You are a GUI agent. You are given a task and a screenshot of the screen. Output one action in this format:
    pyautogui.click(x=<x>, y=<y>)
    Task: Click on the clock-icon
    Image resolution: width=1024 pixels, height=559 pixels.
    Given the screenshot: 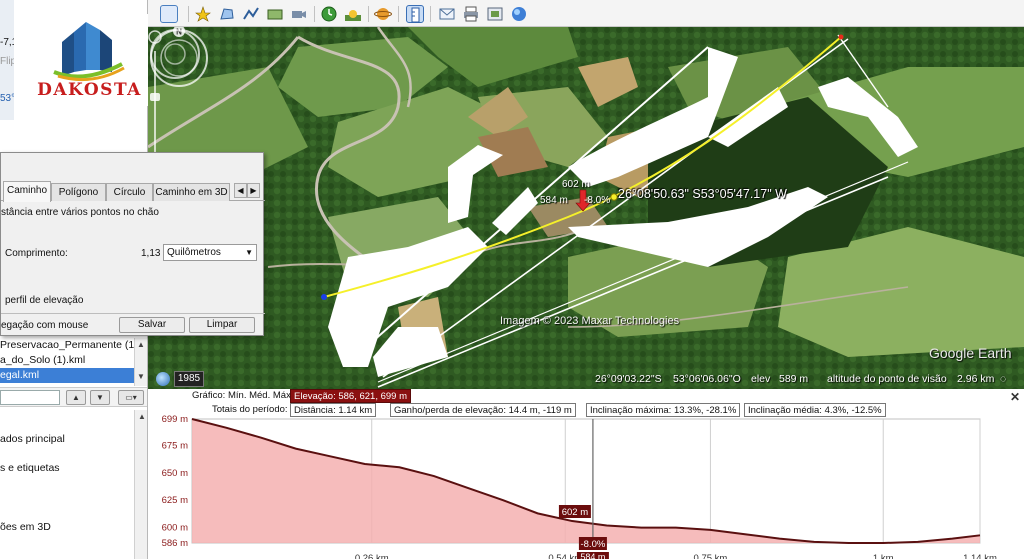 What is the action you would take?
    pyautogui.click(x=329, y=14)
    